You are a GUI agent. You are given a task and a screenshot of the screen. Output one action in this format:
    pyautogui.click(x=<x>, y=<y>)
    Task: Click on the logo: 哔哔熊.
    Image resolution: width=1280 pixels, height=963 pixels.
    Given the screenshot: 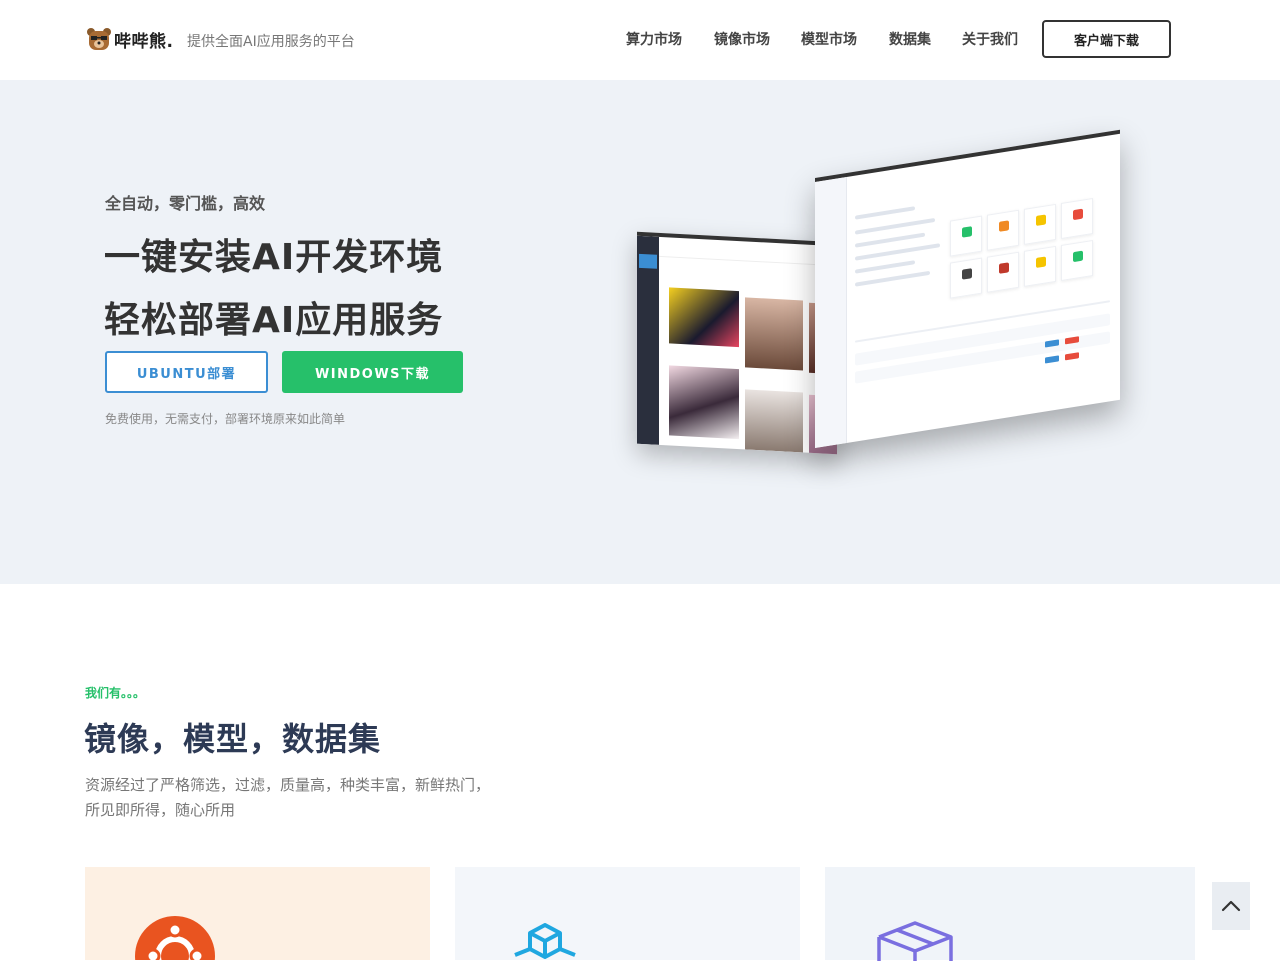 What is the action you would take?
    pyautogui.click(x=129, y=39)
    